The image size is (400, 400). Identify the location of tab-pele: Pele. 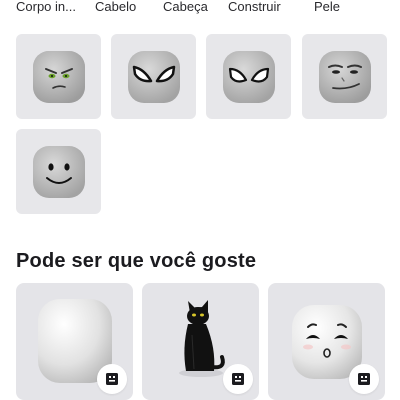
(327, 7).